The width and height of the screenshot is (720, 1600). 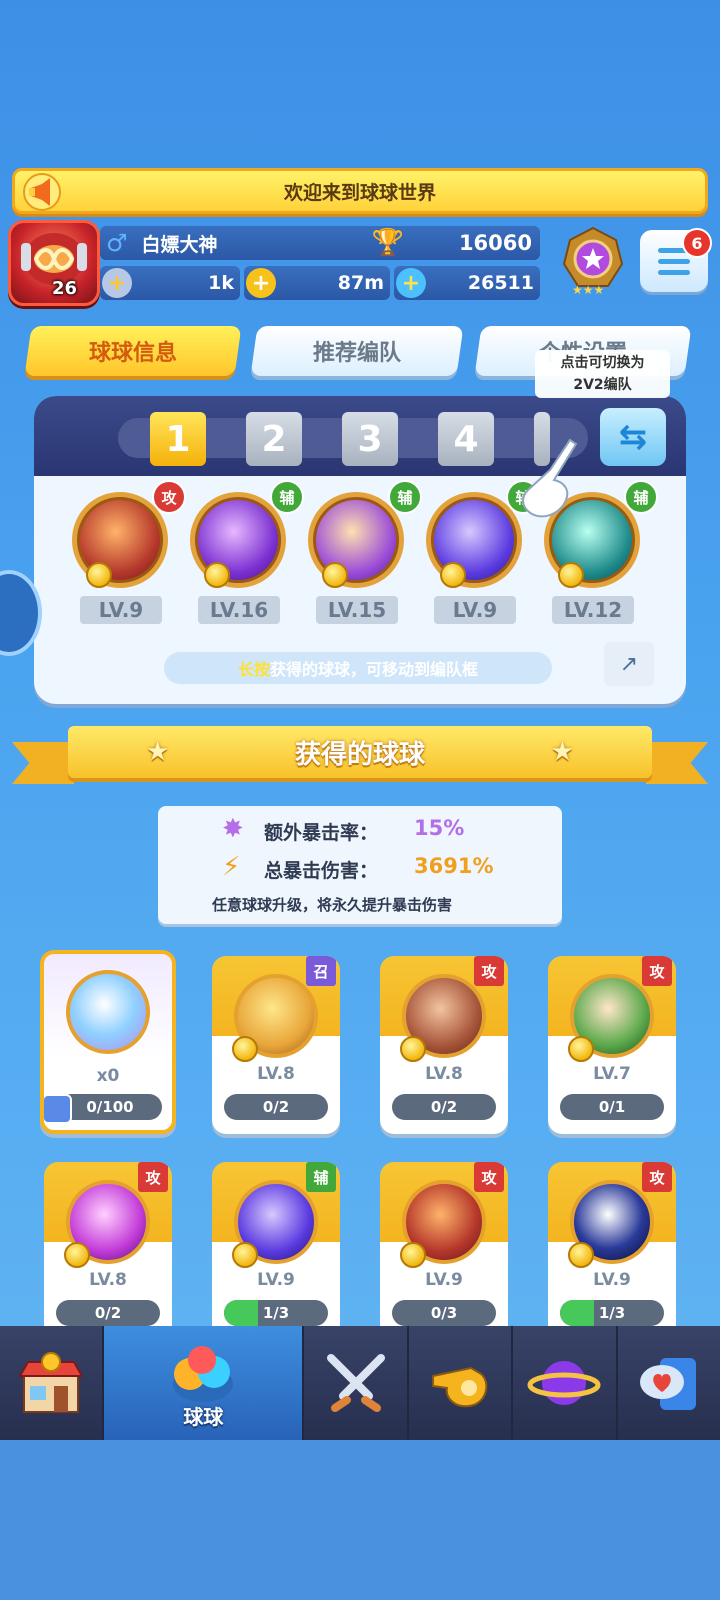 What do you see at coordinates (132, 353) in the screenshot?
I see `tab-label: 球球信息` at bounding box center [132, 353].